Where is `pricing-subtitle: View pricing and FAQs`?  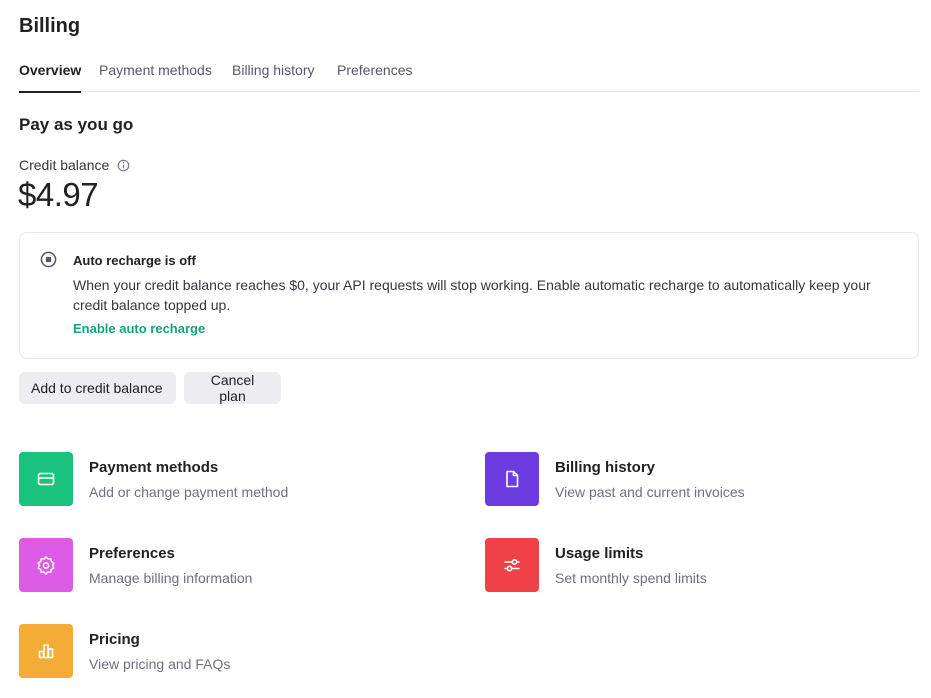
pricing-subtitle: View pricing and FAQs is located at coordinates (160, 664).